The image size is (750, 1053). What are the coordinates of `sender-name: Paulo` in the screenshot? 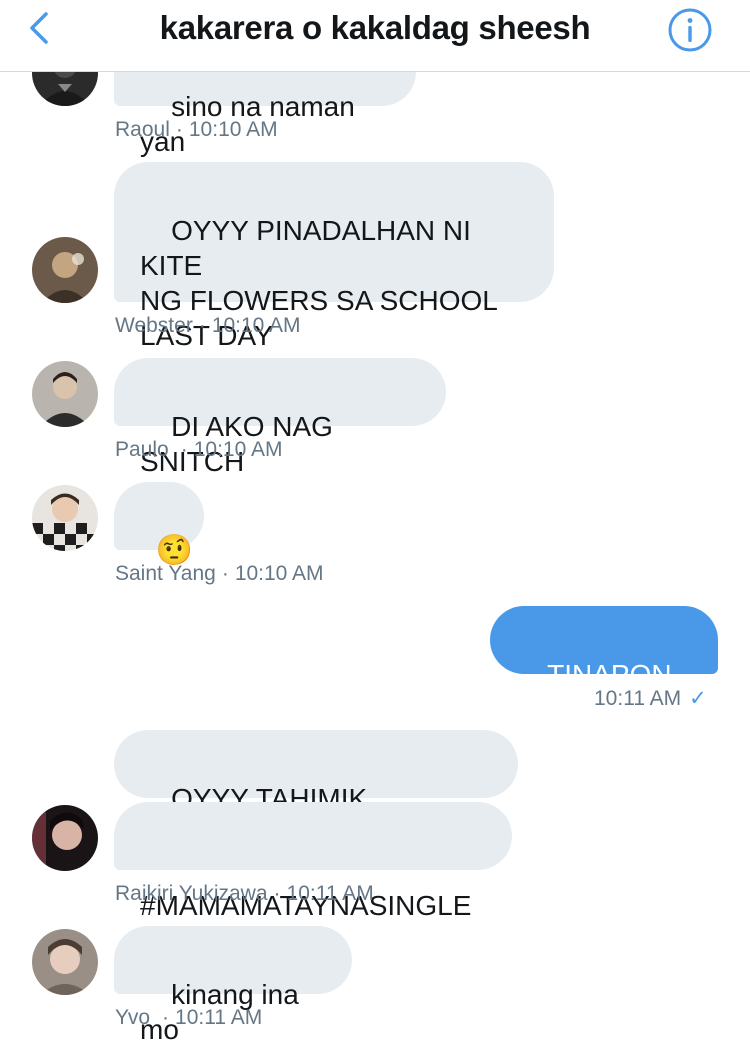 It's located at (142, 449).